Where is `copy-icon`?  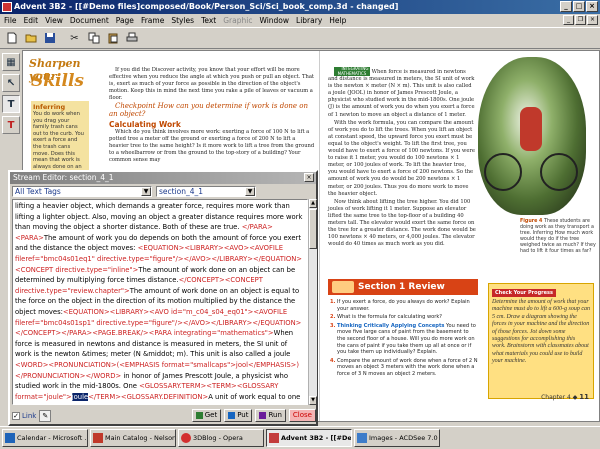 copy-icon is located at coordinates (93, 38).